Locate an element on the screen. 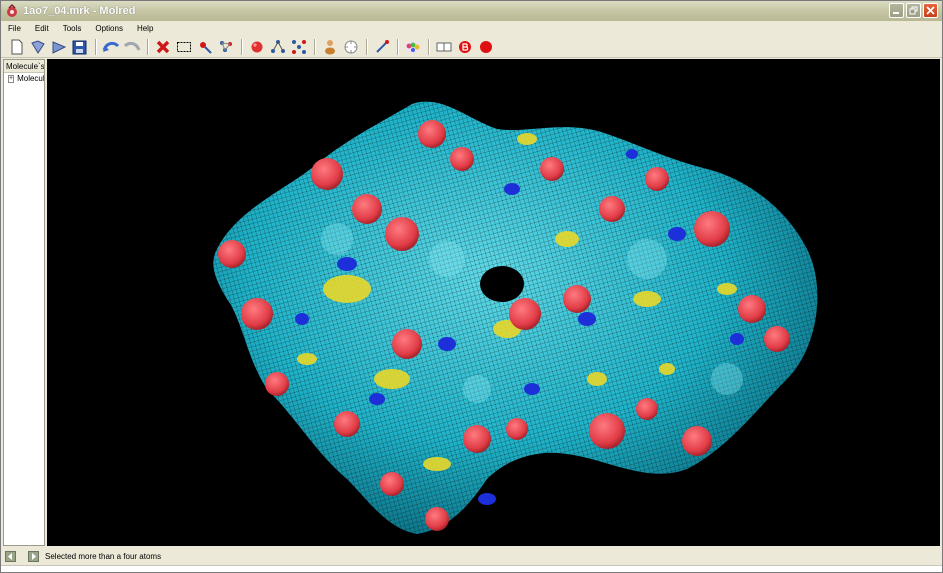 Image resolution: width=943 pixels, height=573 pixels. restore-icon is located at coordinates (913, 10).